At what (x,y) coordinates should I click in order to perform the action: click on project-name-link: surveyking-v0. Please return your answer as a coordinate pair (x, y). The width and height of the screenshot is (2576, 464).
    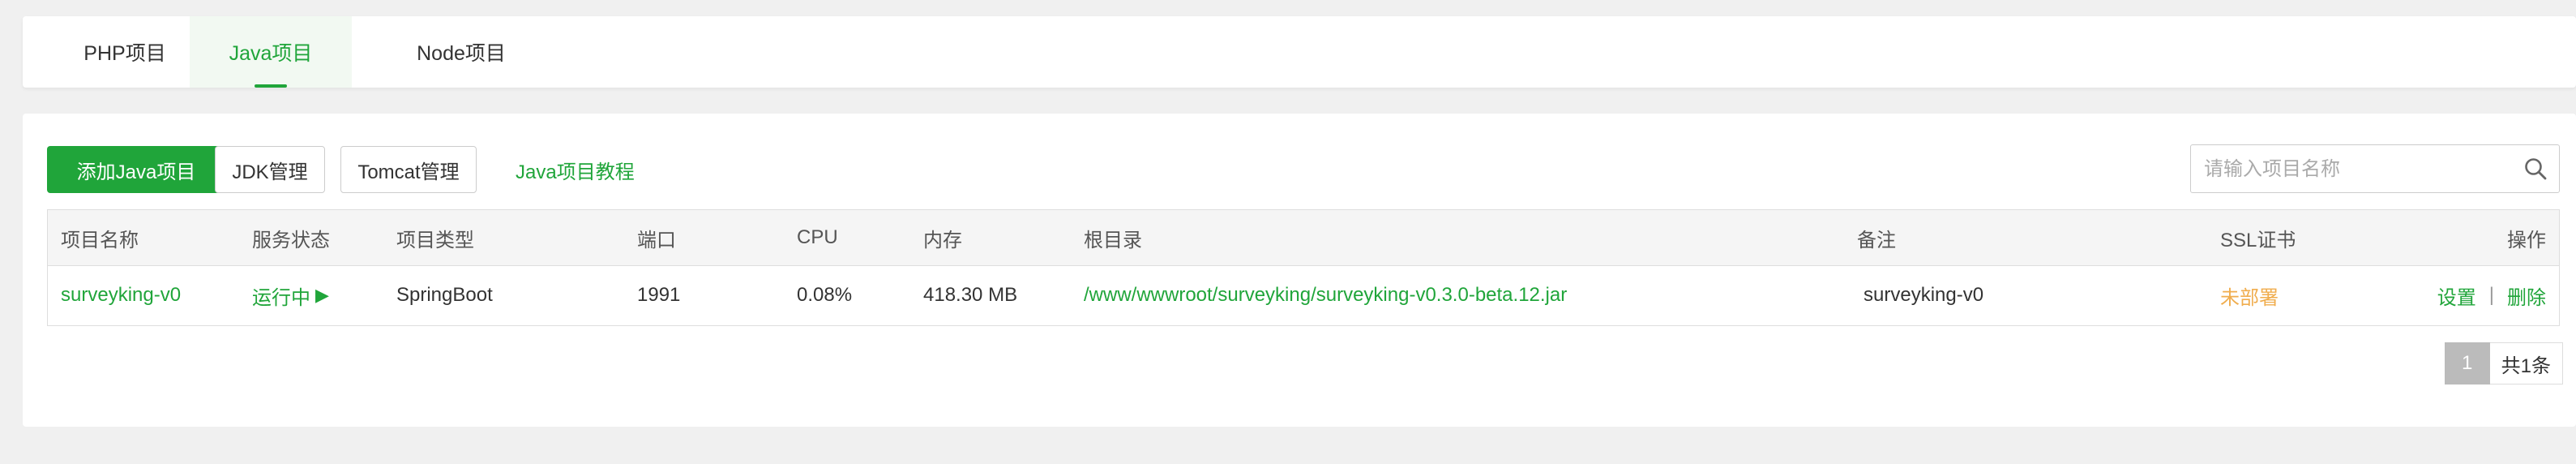
    Looking at the image, I should click on (121, 295).